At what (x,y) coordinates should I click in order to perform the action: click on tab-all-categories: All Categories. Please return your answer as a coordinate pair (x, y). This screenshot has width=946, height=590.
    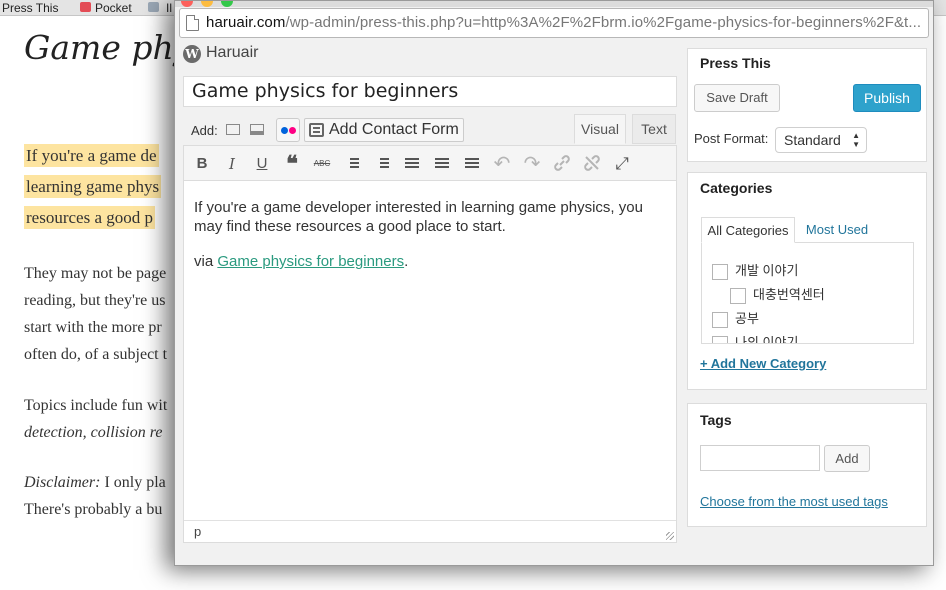
    Looking at the image, I should click on (748, 230).